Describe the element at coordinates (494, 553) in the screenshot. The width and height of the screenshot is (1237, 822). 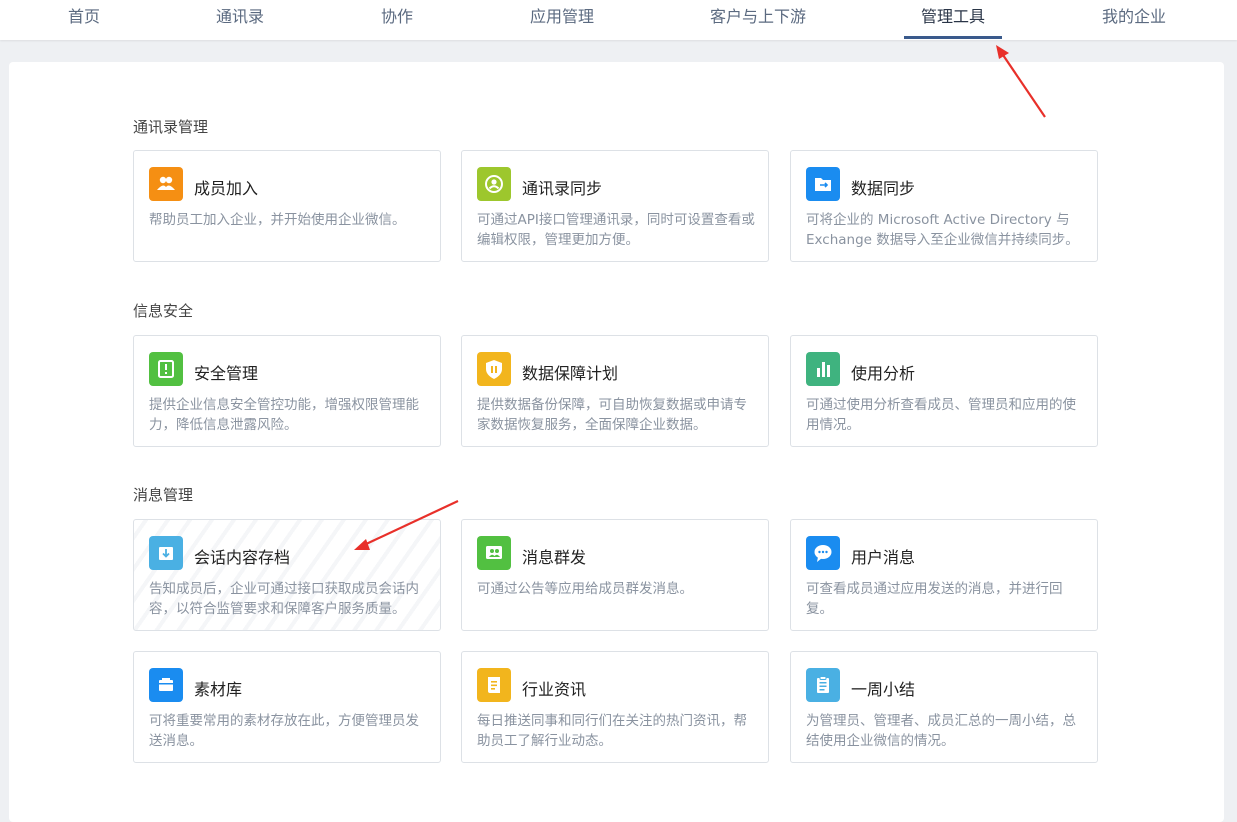
I see `group-message-icon` at that location.